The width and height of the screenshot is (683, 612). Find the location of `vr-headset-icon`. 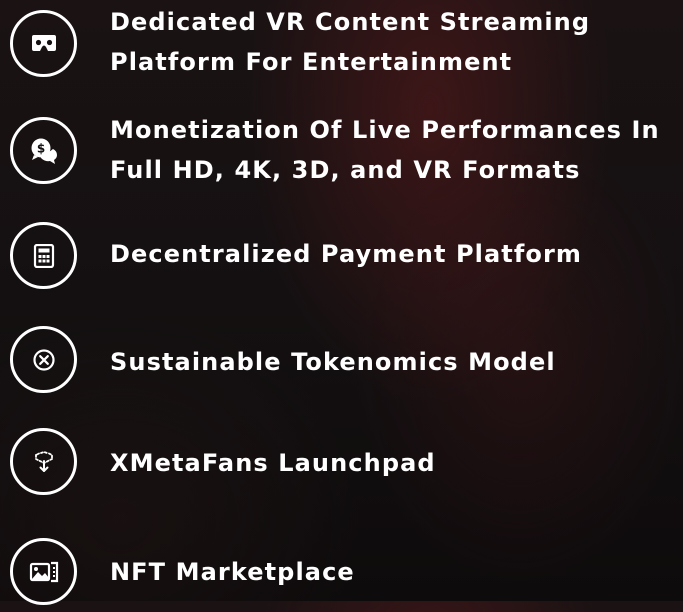

vr-headset-icon is located at coordinates (43, 43).